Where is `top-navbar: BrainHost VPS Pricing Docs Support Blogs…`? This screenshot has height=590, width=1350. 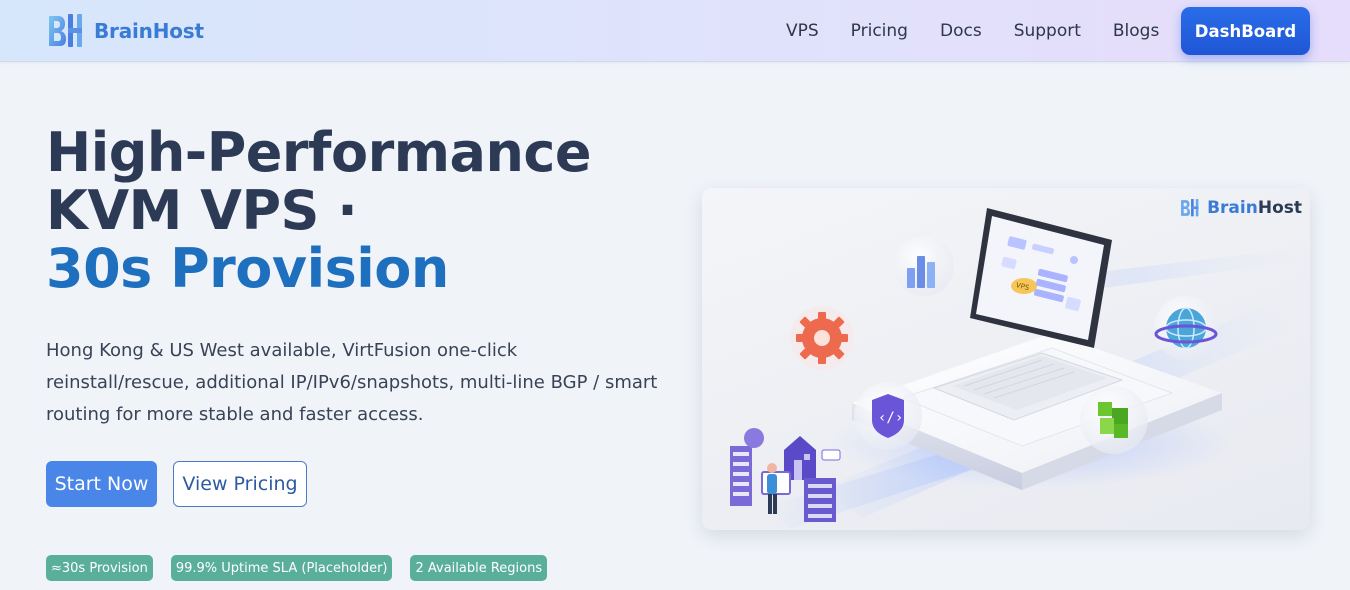 top-navbar: BrainHost VPS Pricing Docs Support Blogs… is located at coordinates (675, 31).